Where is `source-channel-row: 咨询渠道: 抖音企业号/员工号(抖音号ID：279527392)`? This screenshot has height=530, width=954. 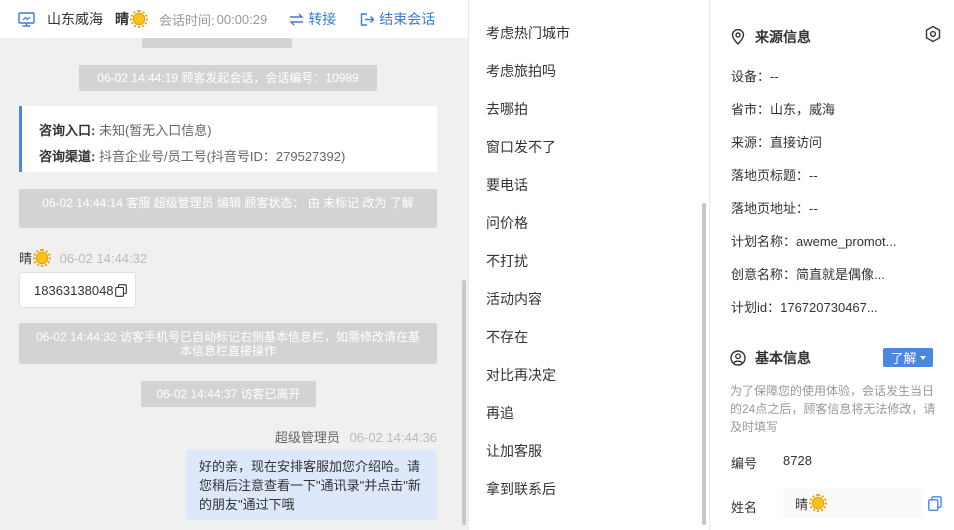
source-channel-row: 咨询渠道: 抖音企业号/员工号(抖音号ID：279527392) is located at coordinates (238, 157).